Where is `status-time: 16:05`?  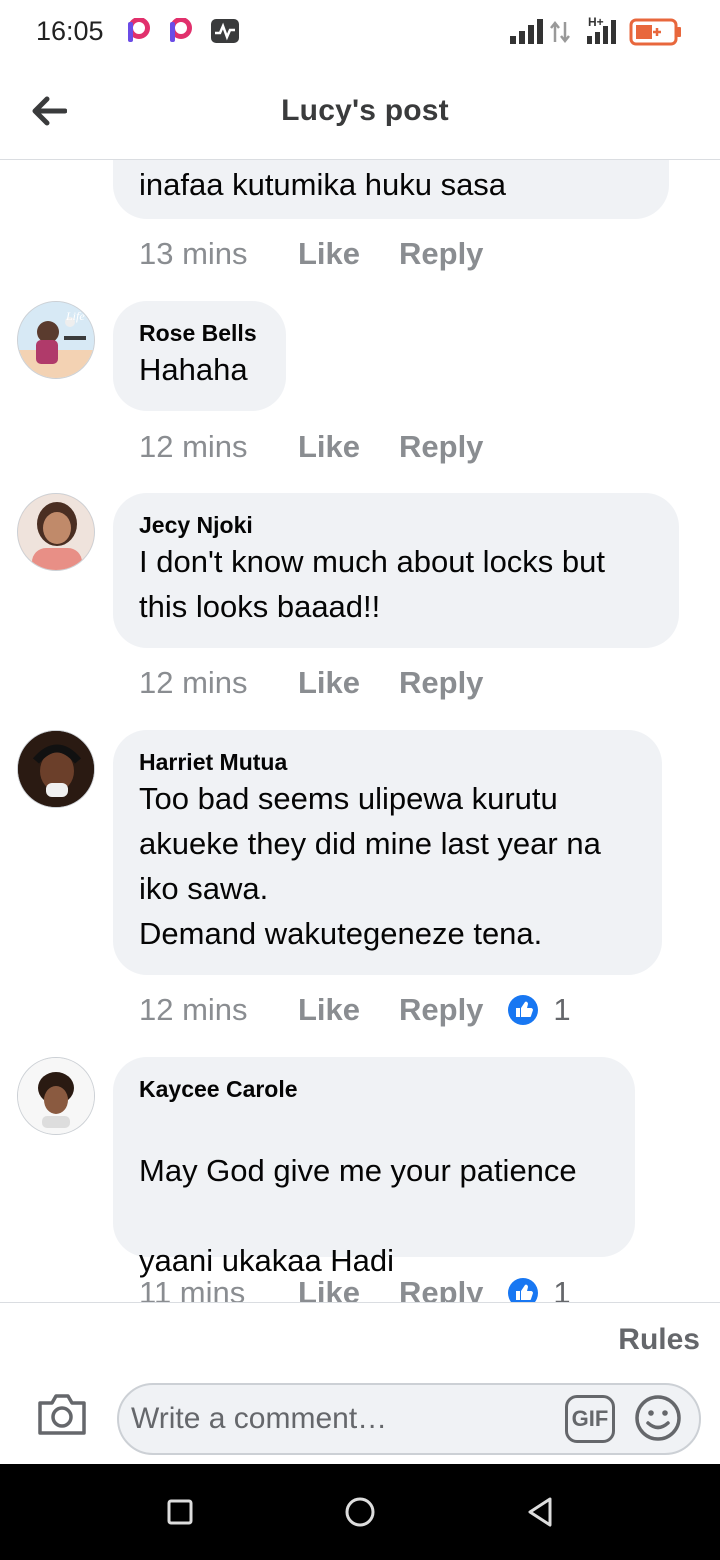
status-time: 16:05 is located at coordinates (70, 31).